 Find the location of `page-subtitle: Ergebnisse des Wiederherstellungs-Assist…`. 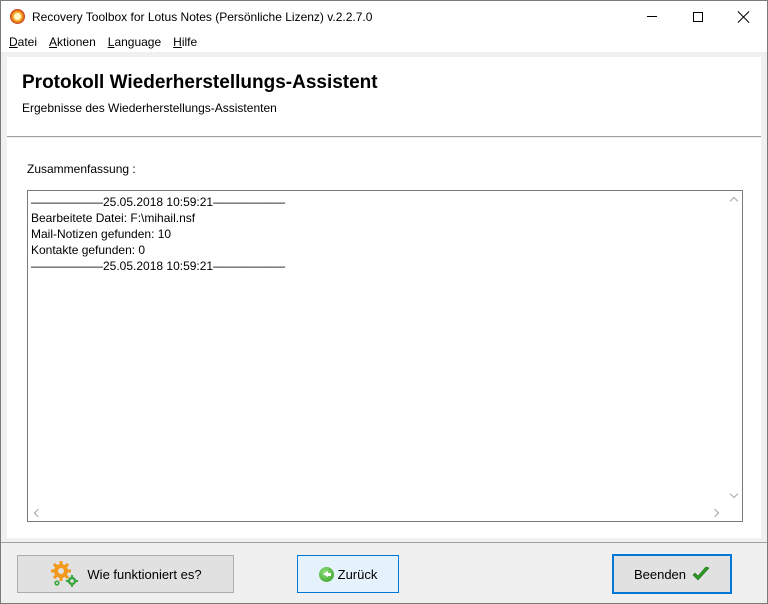

page-subtitle: Ergebnisse des Wiederherstellungs-Assist… is located at coordinates (149, 108).